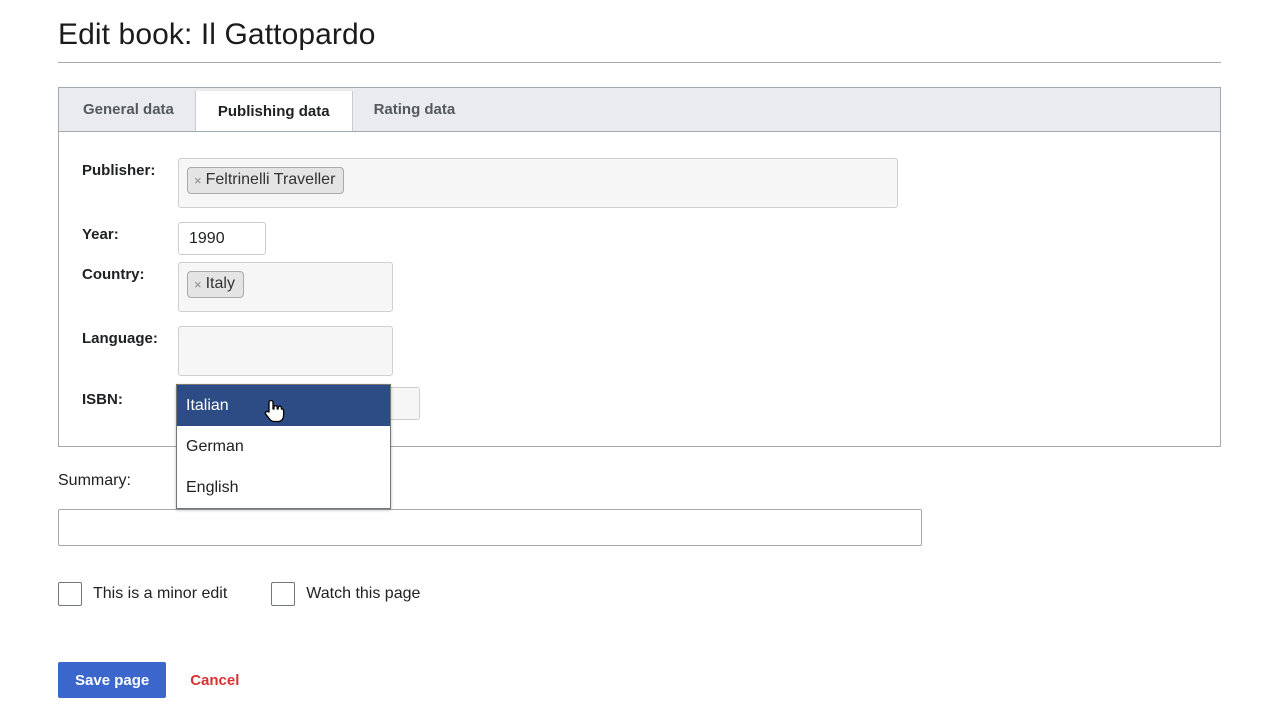  What do you see at coordinates (283, 594) in the screenshot?
I see `watch-page-checkbox` at bounding box center [283, 594].